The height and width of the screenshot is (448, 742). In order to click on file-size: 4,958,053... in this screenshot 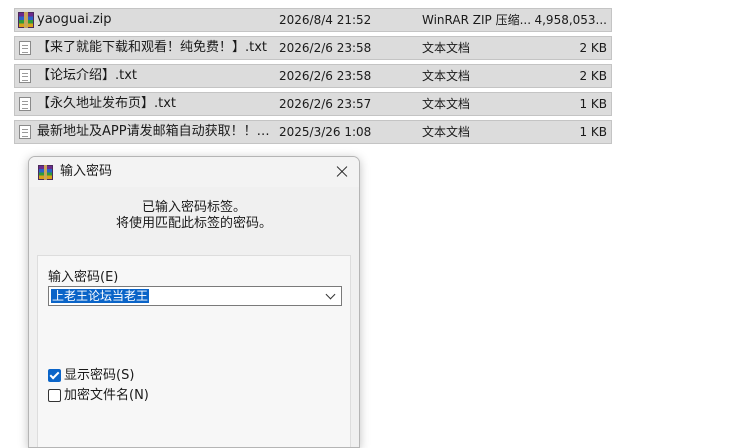, I will do `click(570, 20)`.